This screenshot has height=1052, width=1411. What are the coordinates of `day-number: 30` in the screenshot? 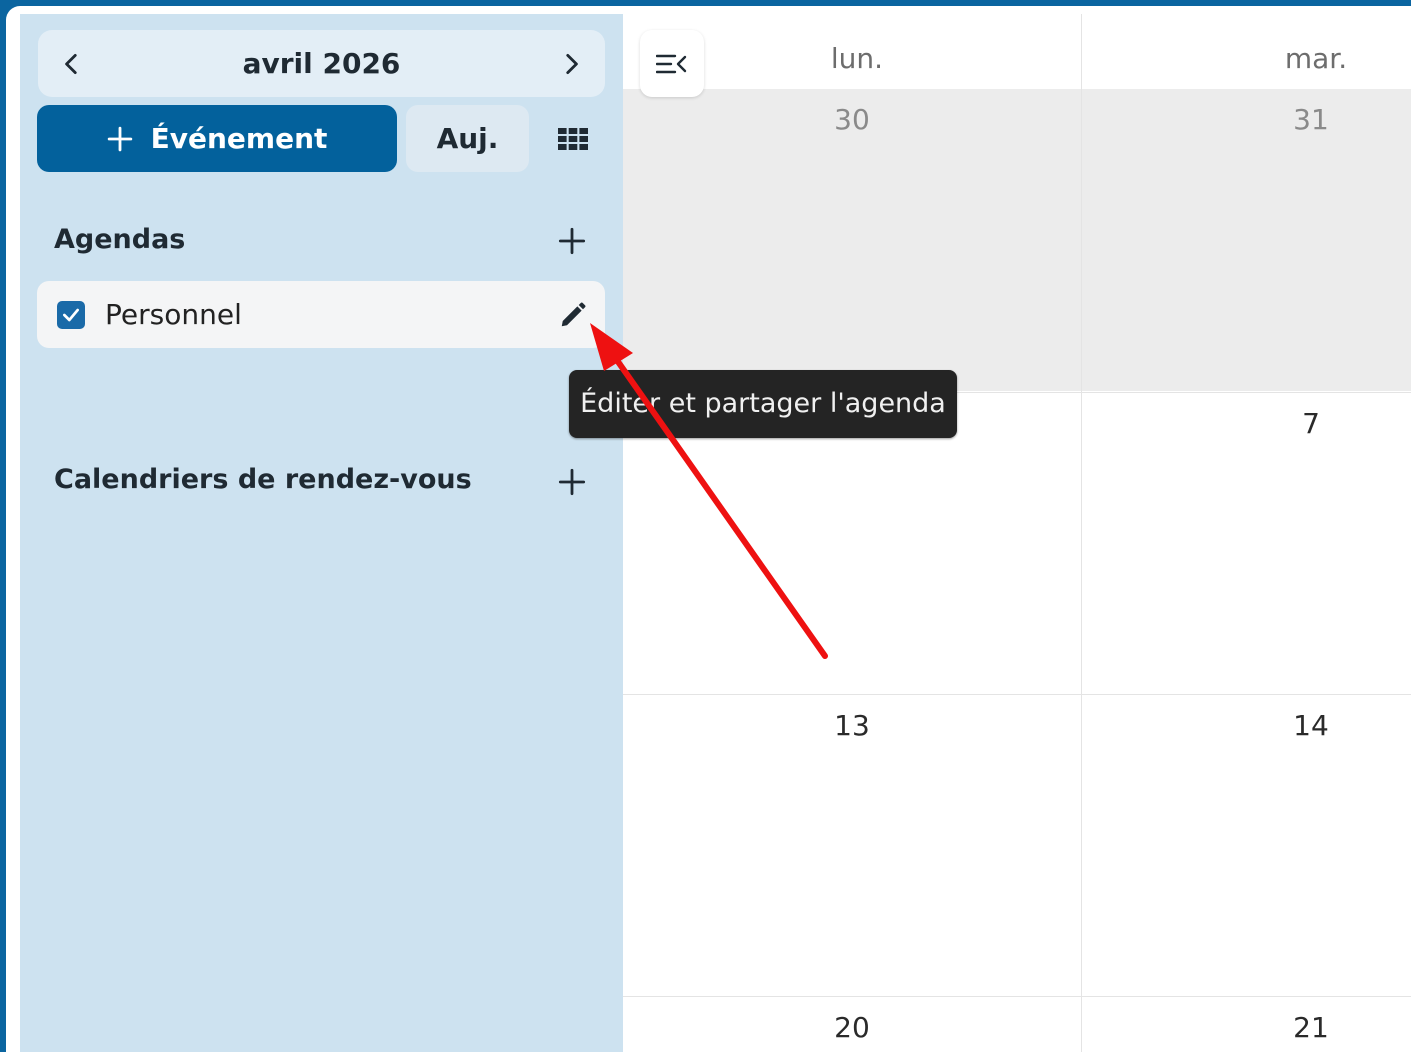 It's located at (852, 119).